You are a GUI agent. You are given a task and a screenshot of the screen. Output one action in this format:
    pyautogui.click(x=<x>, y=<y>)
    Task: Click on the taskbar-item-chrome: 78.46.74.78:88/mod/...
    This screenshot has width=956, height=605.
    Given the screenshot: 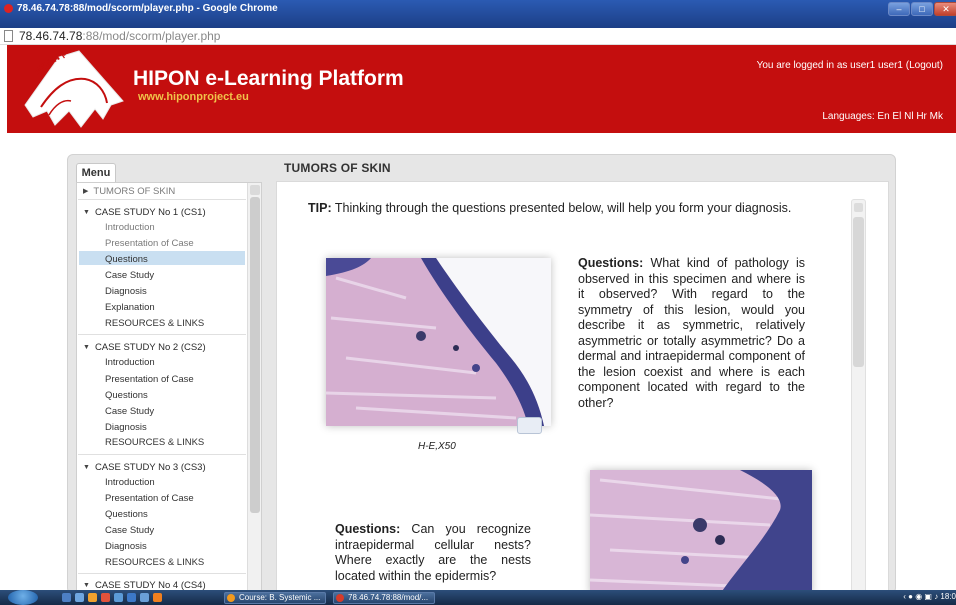 What is the action you would take?
    pyautogui.click(x=384, y=598)
    